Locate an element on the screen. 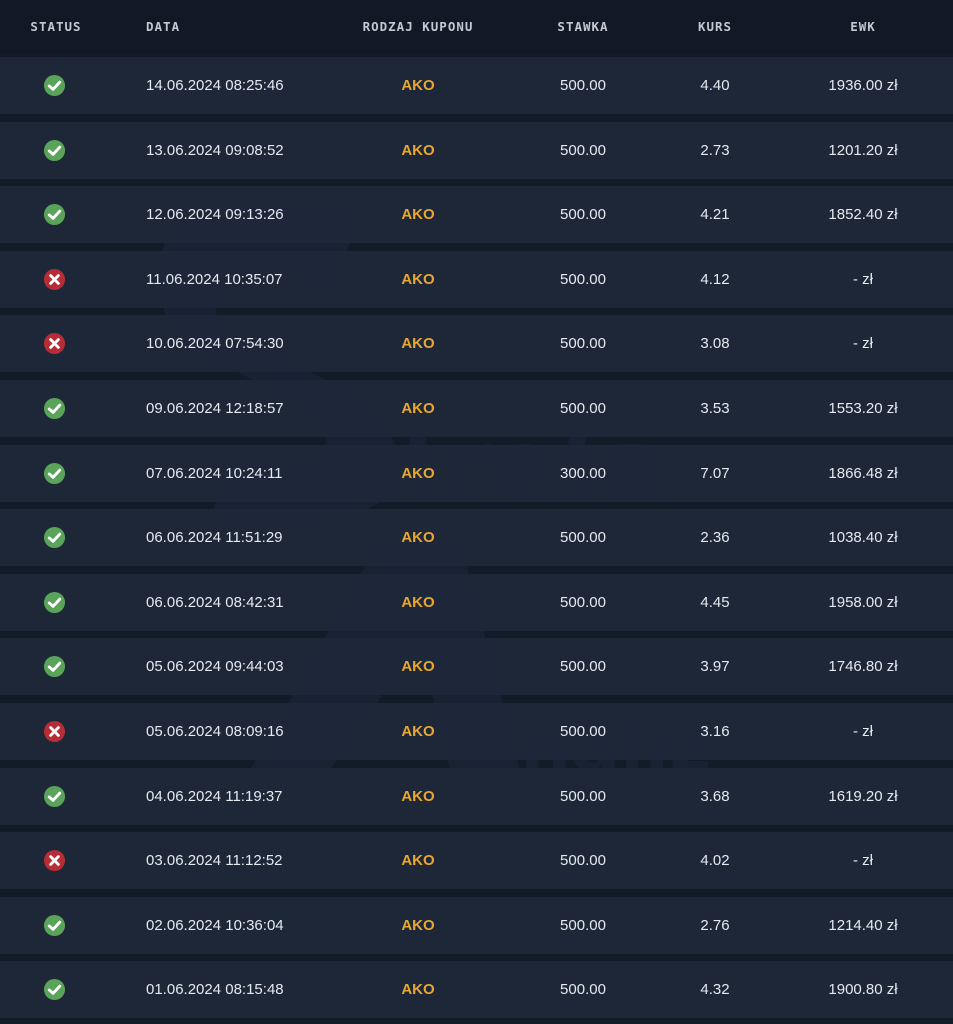  row-date: 07.06.2024 10:24:11 is located at coordinates (214, 473).